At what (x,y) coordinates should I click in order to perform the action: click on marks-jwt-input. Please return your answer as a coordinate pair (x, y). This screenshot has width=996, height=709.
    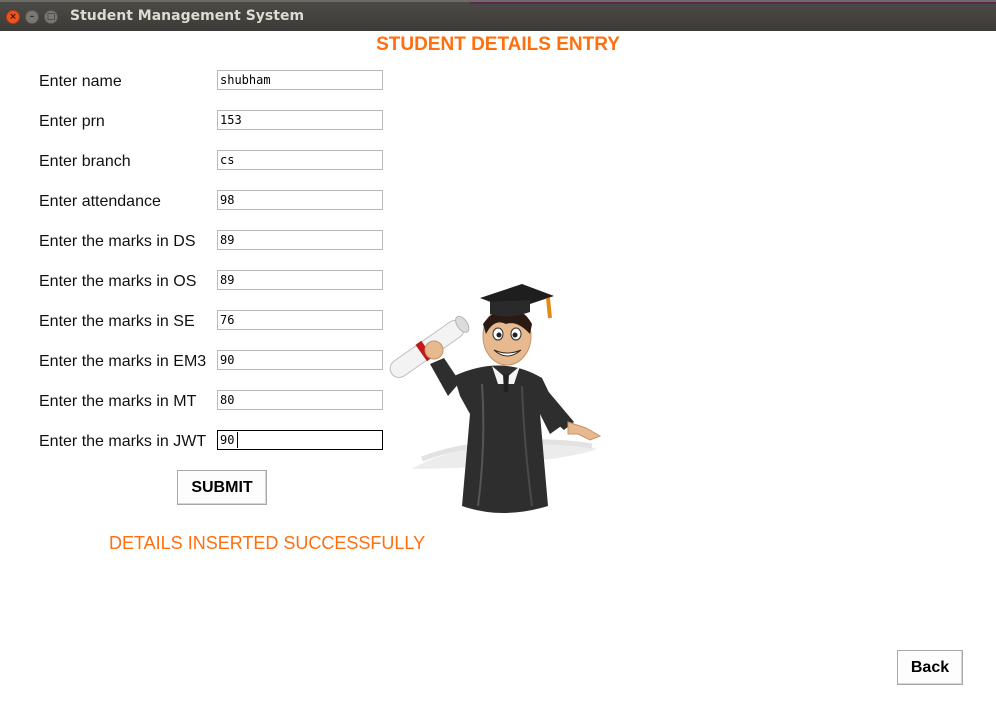
    Looking at the image, I should click on (300, 440).